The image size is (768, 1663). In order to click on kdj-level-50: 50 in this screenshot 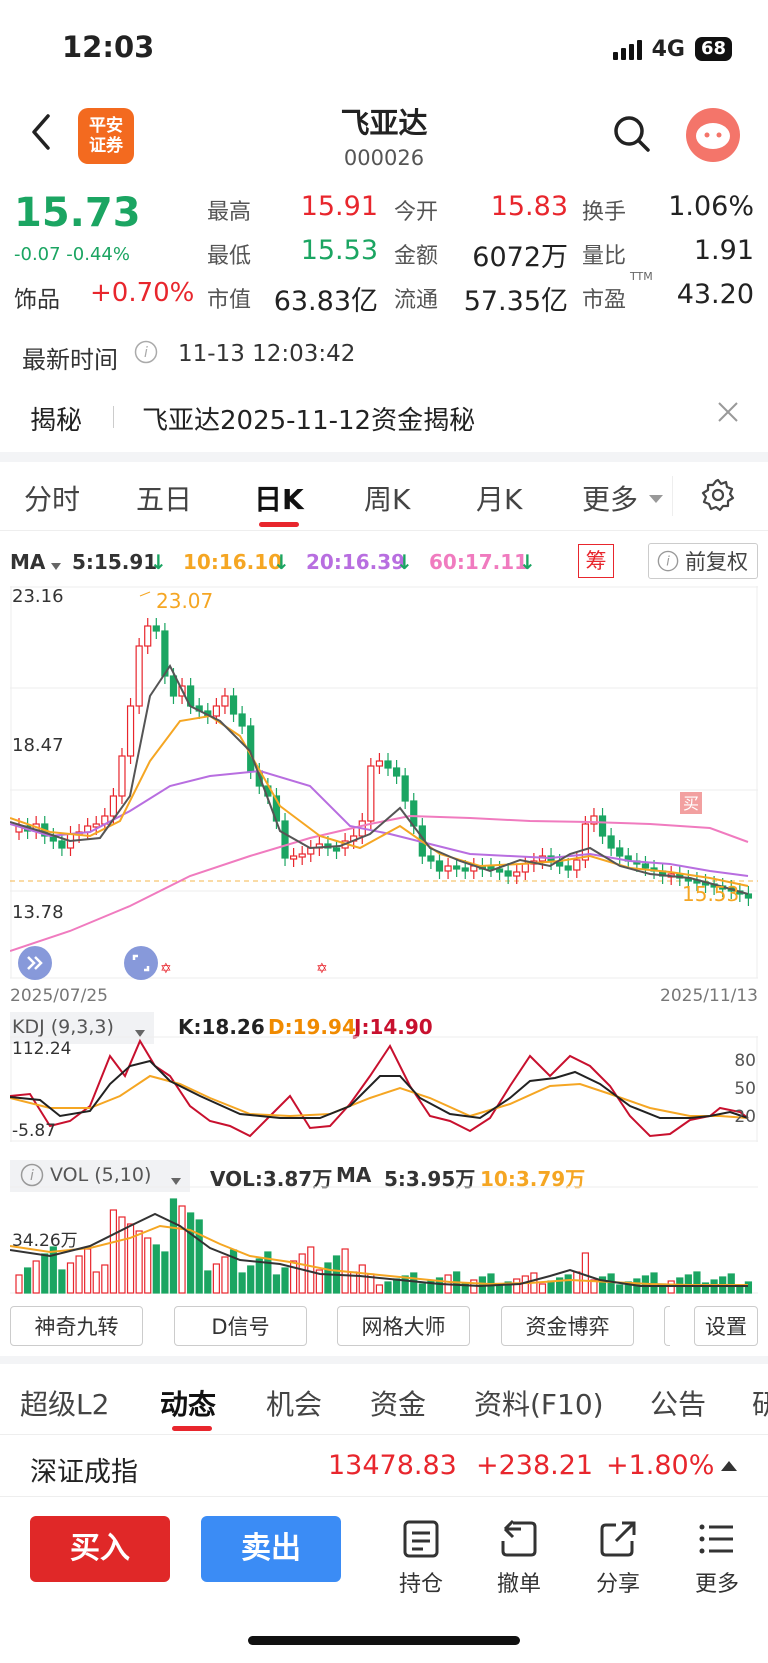, I will do `click(745, 1089)`.